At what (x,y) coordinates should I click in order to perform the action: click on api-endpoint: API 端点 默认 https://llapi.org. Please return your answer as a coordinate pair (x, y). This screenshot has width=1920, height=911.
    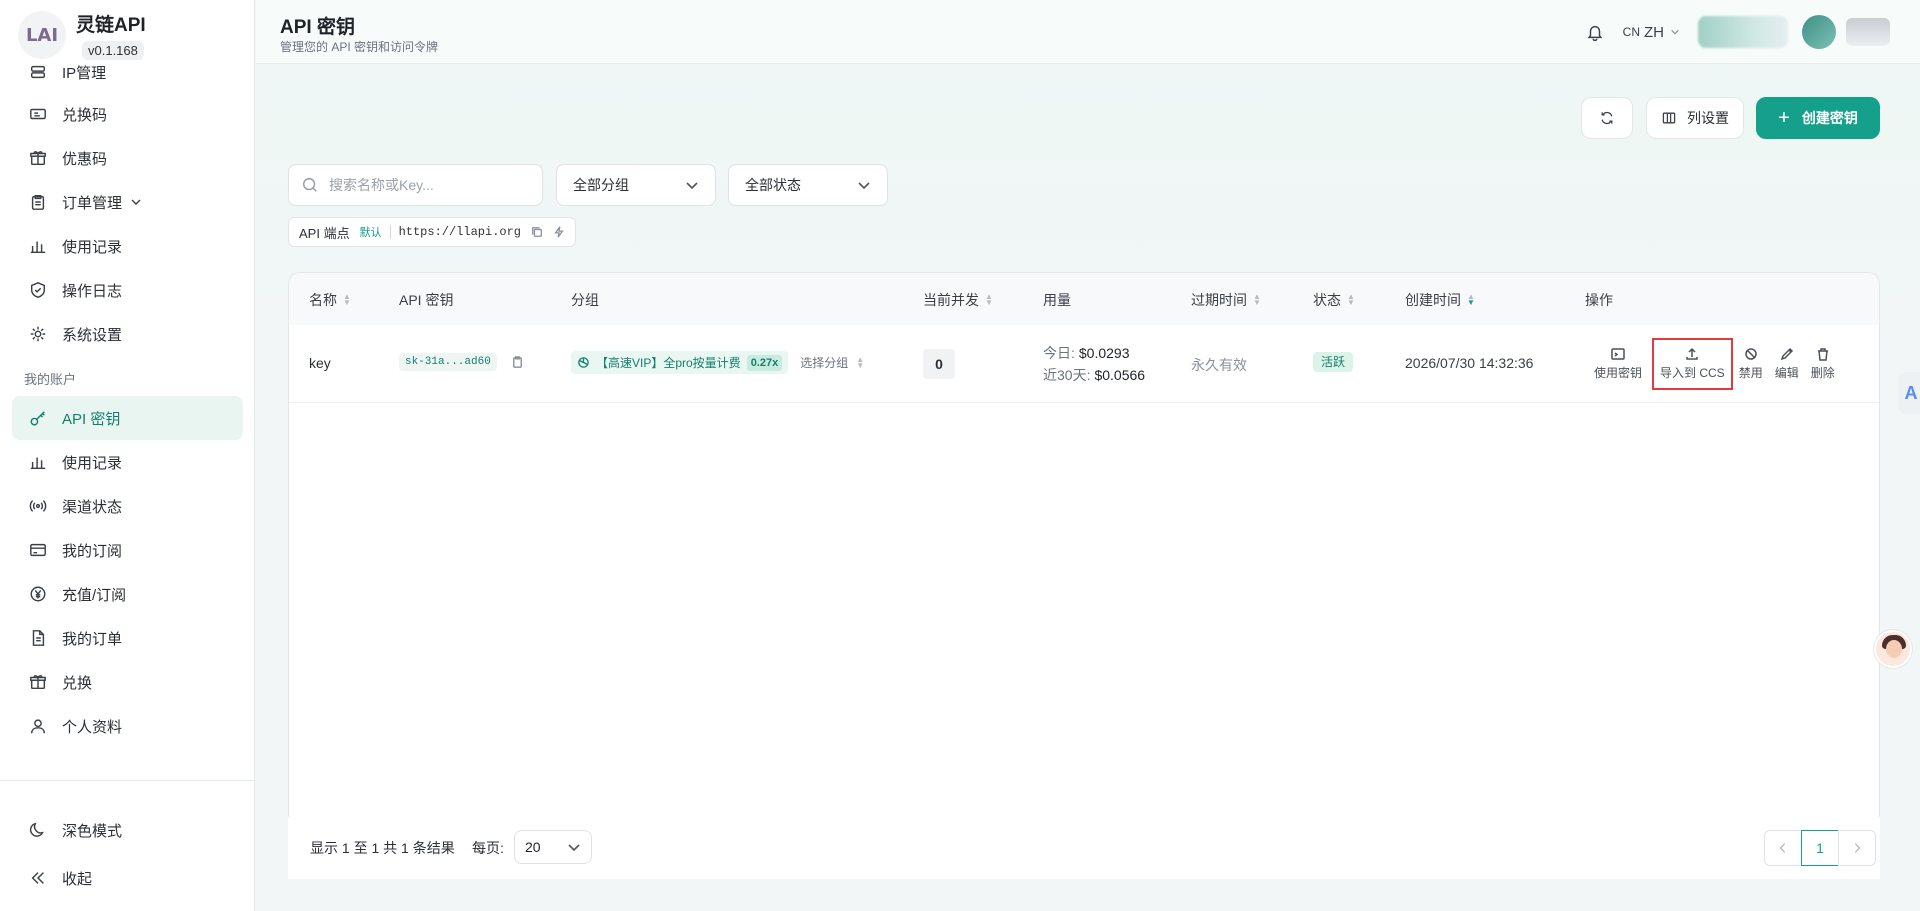
    Looking at the image, I should click on (432, 232).